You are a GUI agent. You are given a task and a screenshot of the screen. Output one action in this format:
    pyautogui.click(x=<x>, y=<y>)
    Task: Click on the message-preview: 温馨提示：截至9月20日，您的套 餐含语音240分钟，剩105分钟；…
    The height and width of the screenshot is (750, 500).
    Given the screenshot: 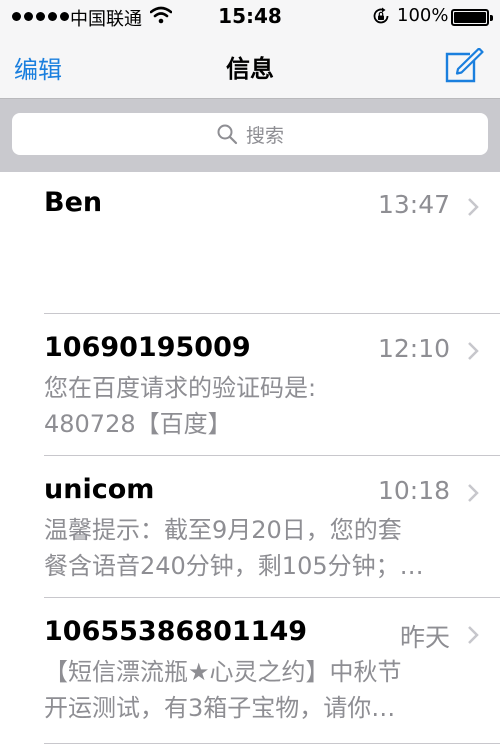 What is the action you would take?
    pyautogui.click(x=234, y=548)
    